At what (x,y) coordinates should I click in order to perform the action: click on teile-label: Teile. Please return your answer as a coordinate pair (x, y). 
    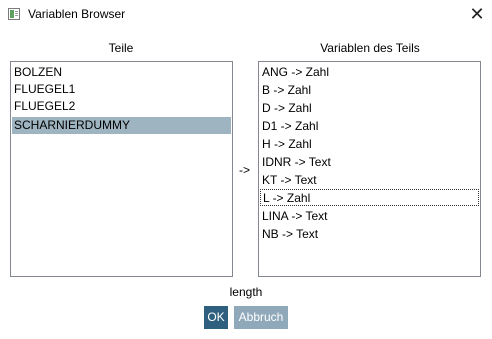
    Looking at the image, I should click on (121, 48).